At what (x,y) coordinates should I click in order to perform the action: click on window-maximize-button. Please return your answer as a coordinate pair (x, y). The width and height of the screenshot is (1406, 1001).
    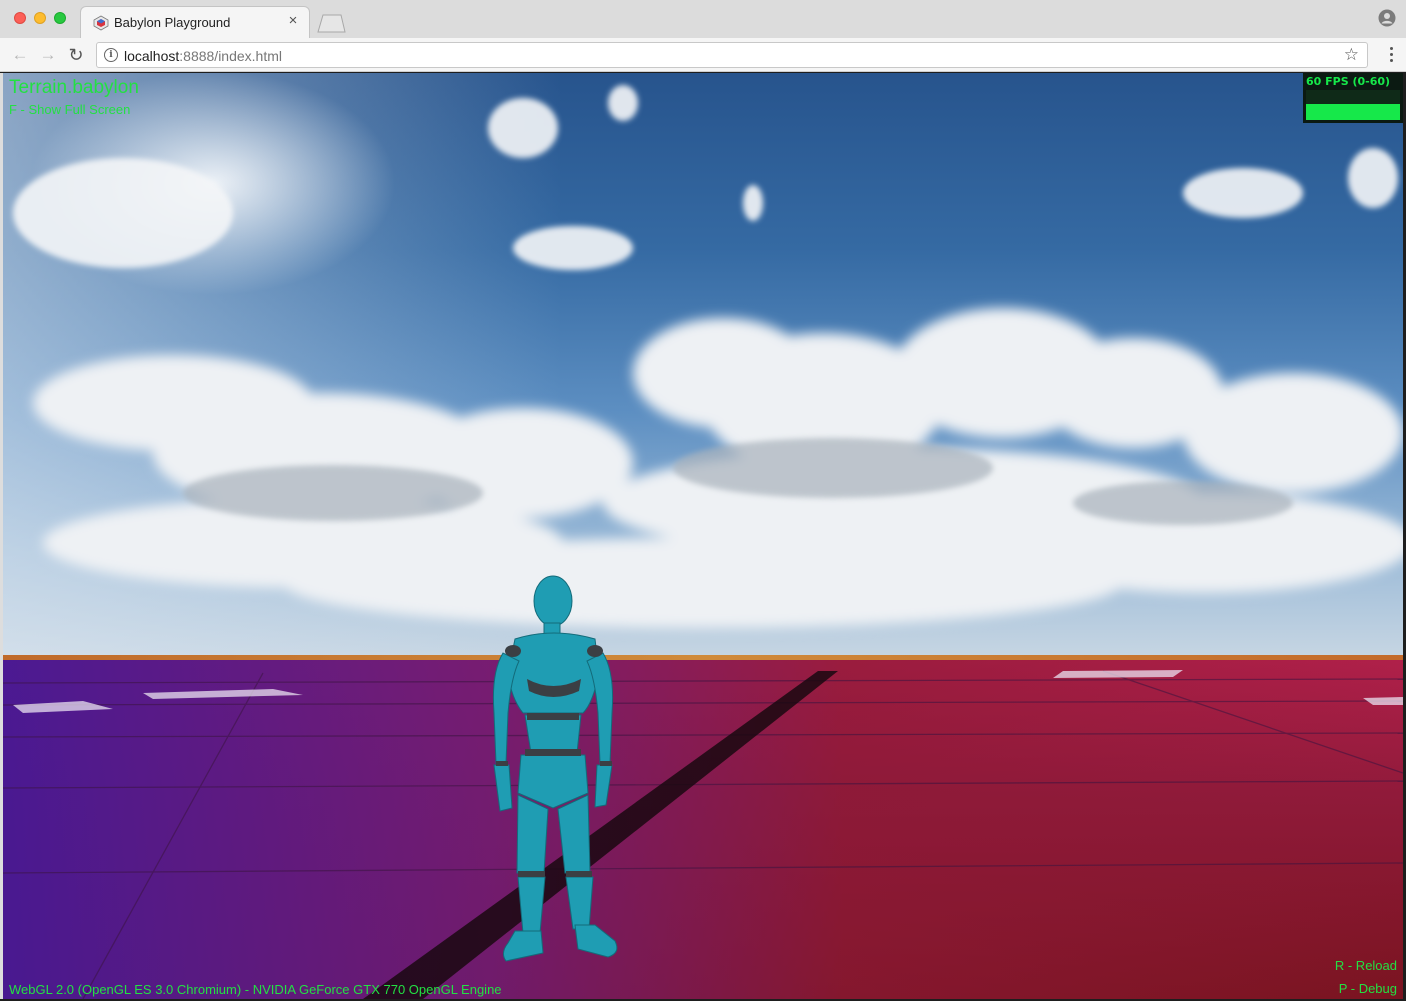
    Looking at the image, I should click on (60, 18).